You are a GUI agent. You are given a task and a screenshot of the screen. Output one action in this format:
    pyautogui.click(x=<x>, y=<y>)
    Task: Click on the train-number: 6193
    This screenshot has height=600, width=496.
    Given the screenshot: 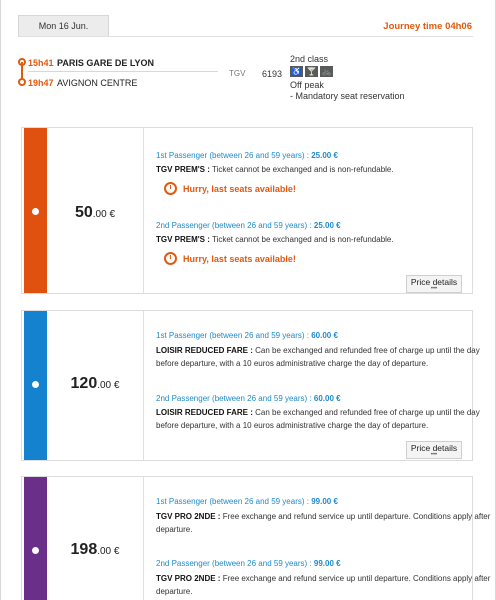 What is the action you would take?
    pyautogui.click(x=272, y=74)
    